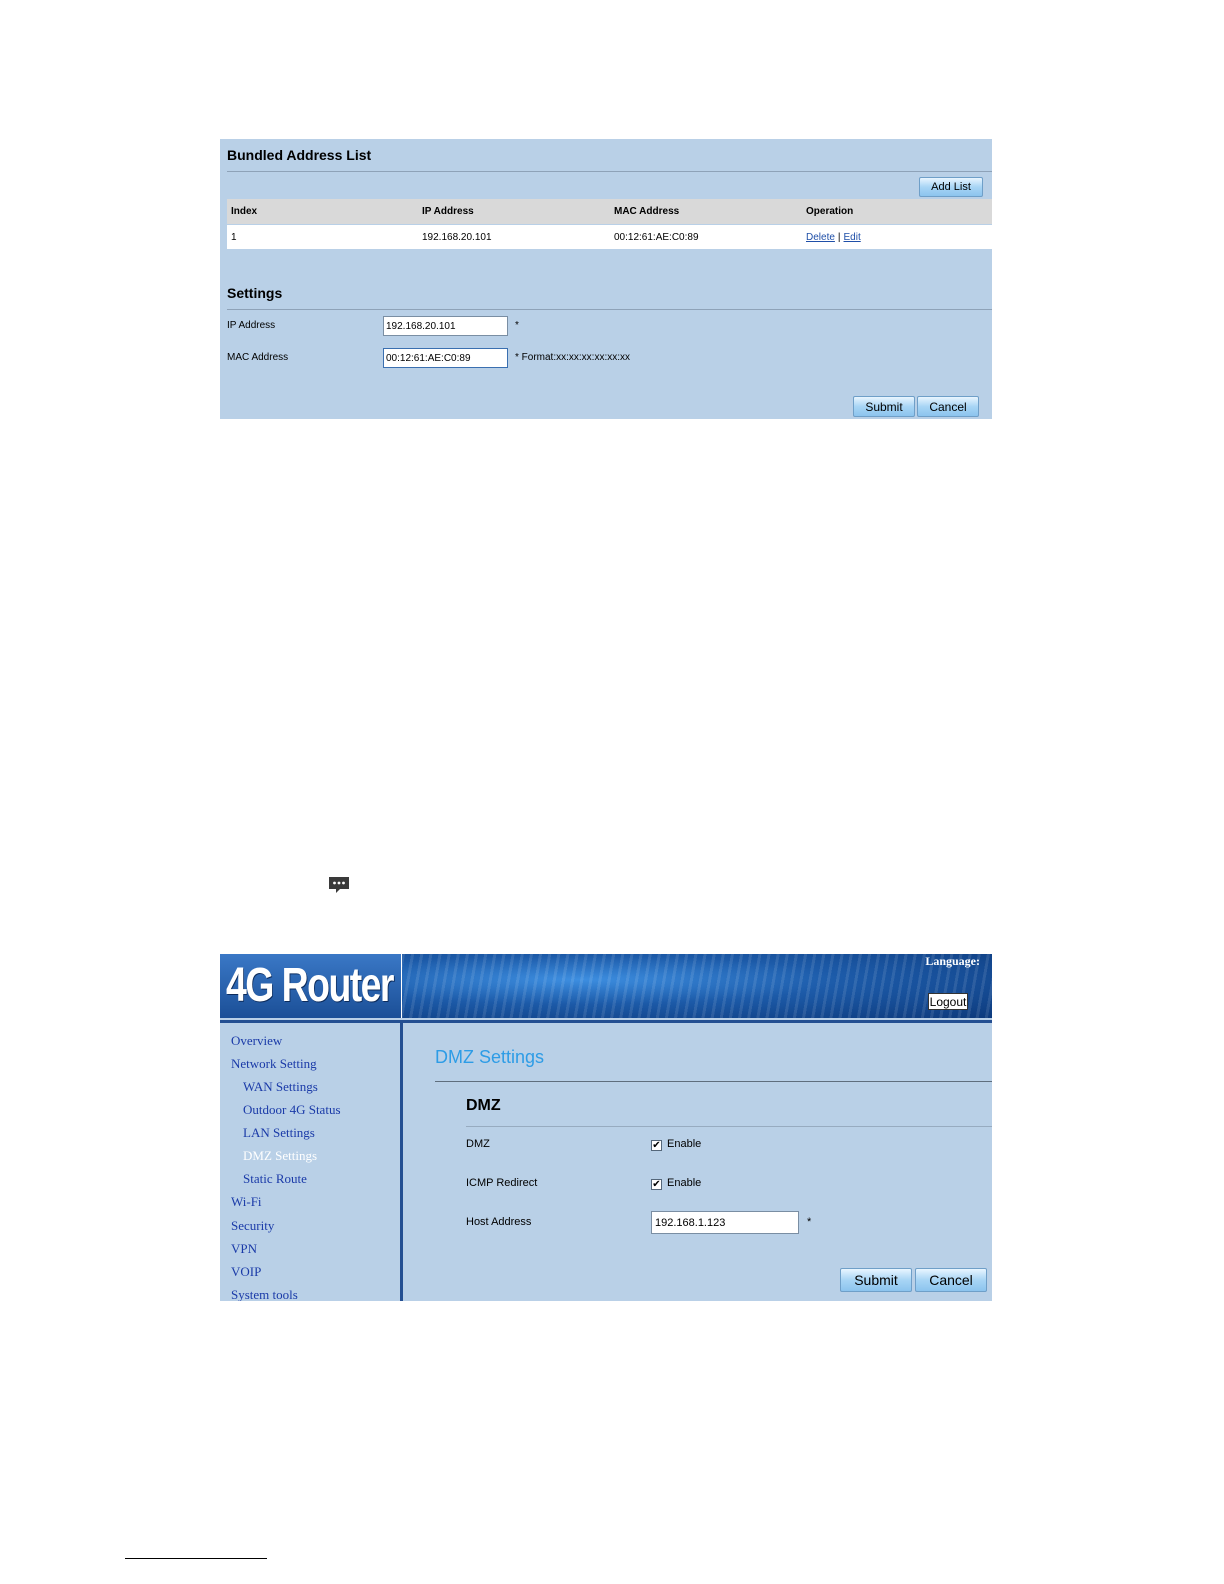 The height and width of the screenshot is (1584, 1224). Describe the element at coordinates (258, 357) in the screenshot. I see `mac-address-label: MAC Address` at that location.